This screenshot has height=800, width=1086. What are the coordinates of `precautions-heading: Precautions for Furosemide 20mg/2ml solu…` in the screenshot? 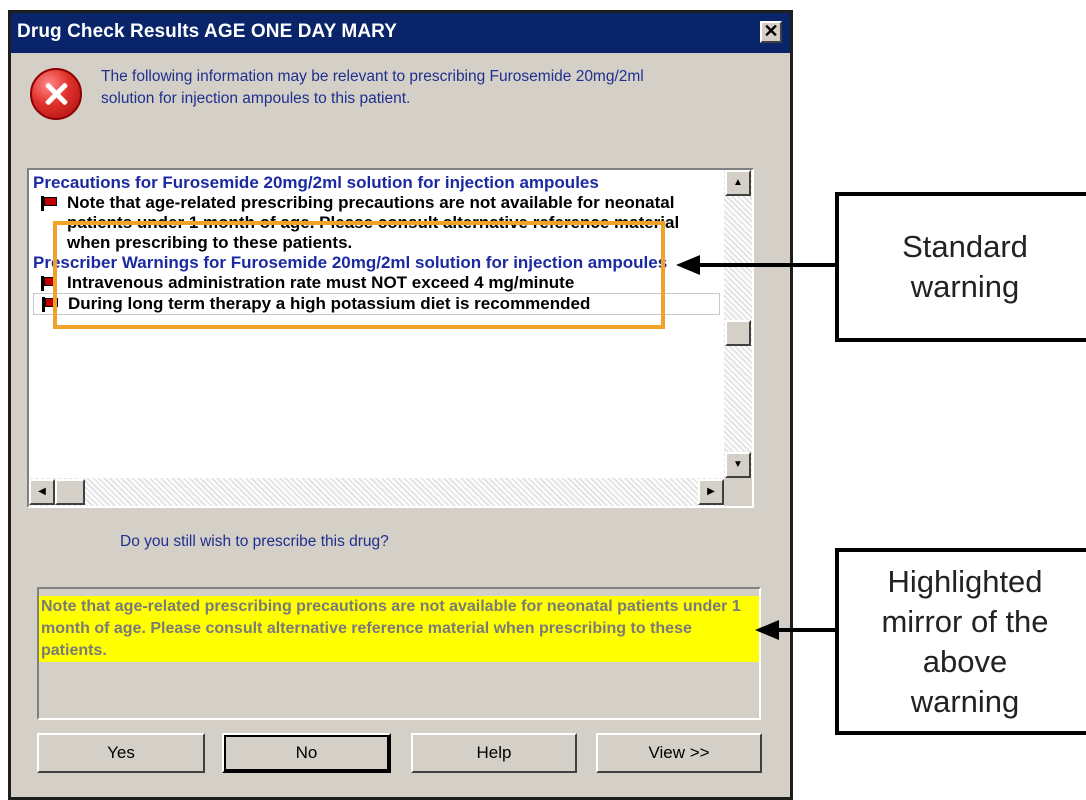 It's located at (316, 182).